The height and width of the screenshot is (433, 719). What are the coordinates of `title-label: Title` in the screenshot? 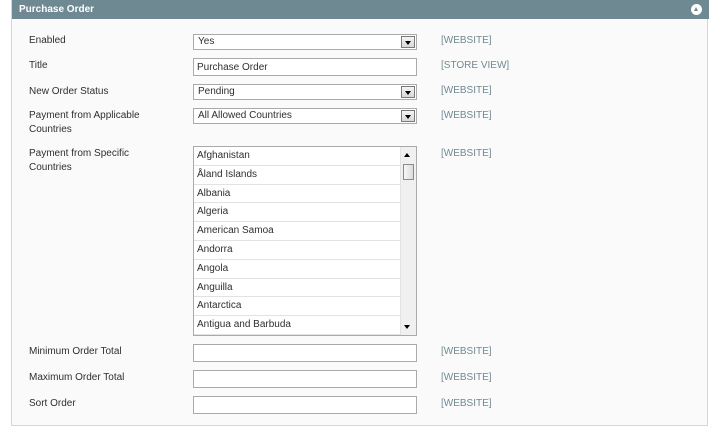 It's located at (38, 65).